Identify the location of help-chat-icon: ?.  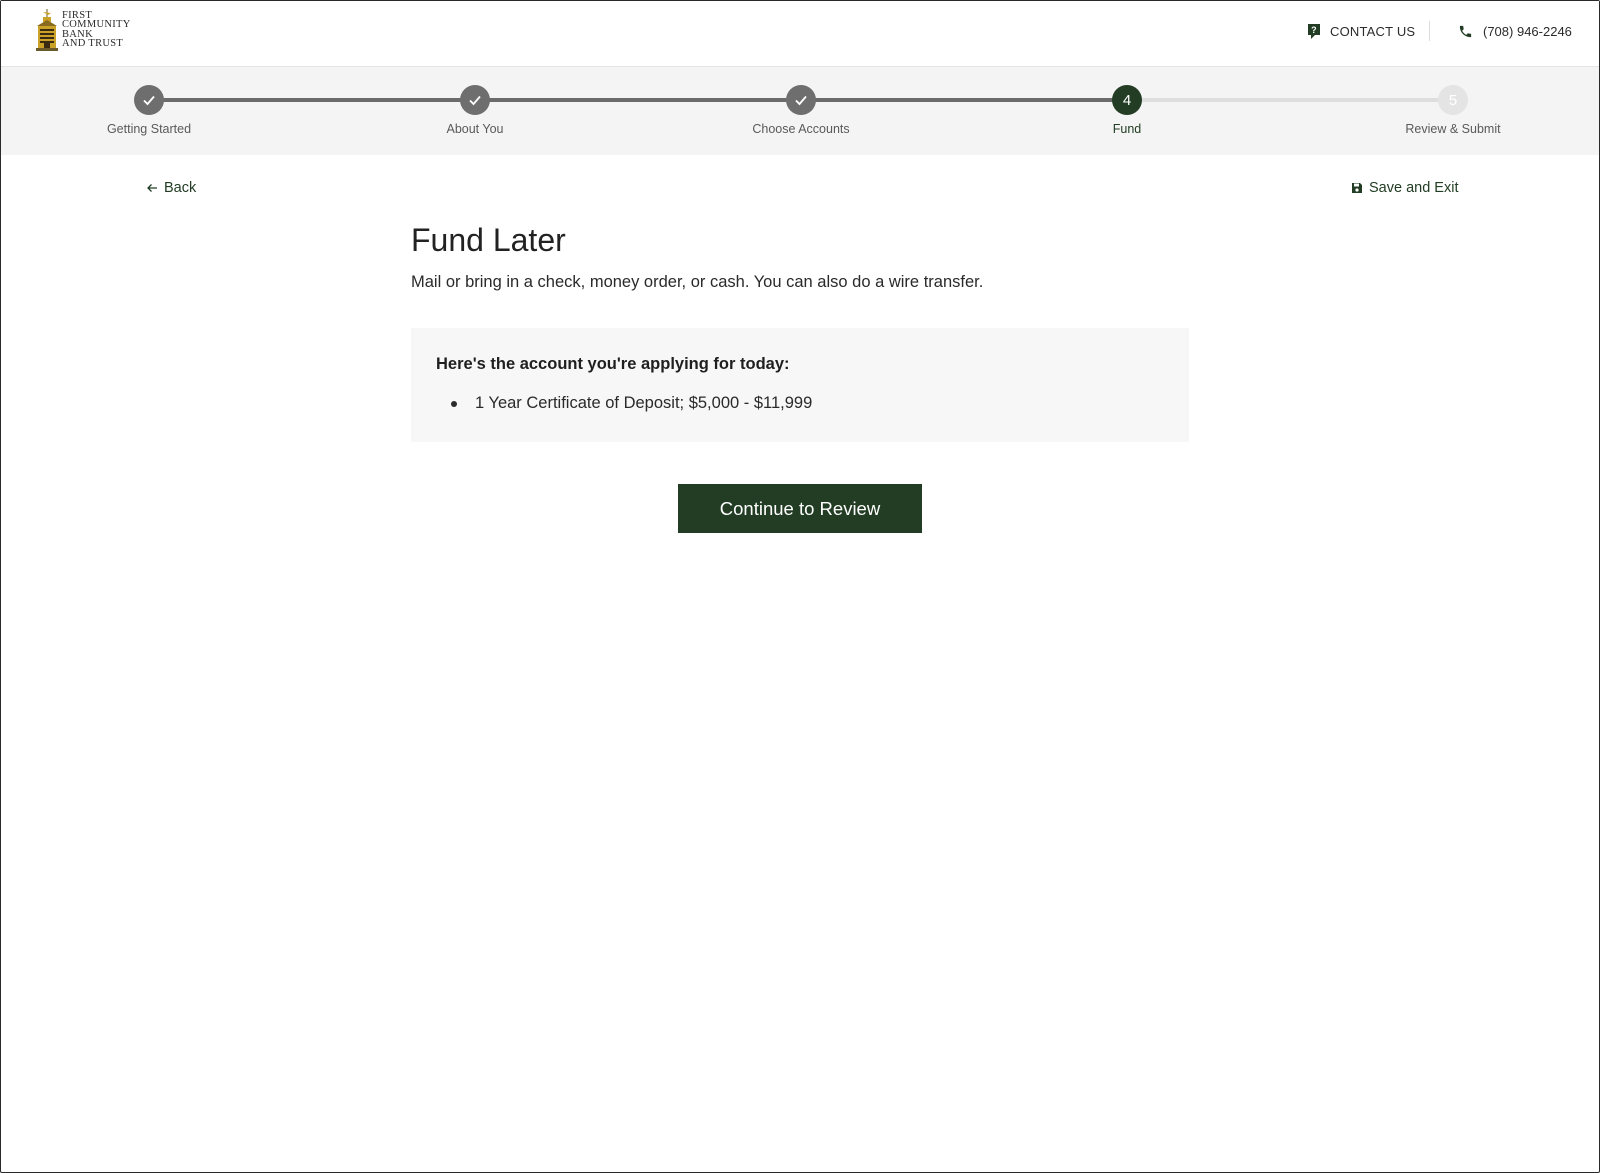
(1314, 31).